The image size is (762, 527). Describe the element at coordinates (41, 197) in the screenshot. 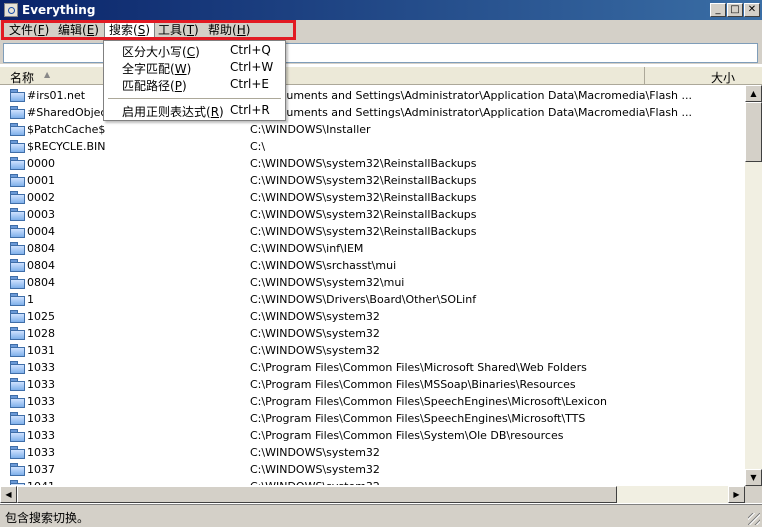

I see `row-name: 0002` at that location.